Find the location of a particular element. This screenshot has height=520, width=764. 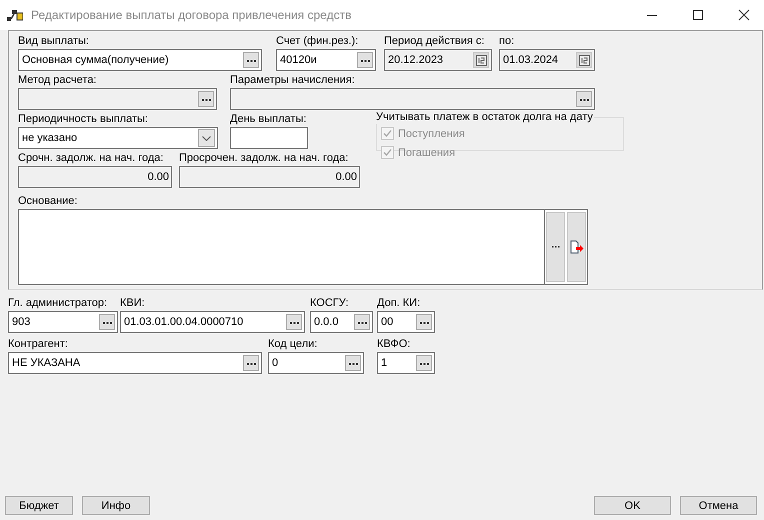

field-value: 20.12.2023 is located at coordinates (416, 60).